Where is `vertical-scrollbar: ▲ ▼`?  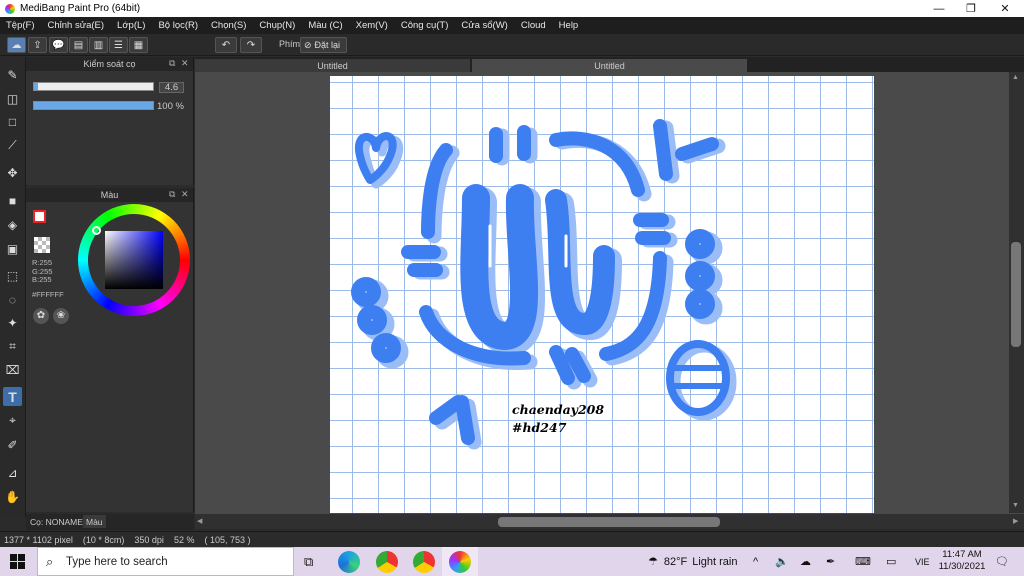
vertical-scrollbar: ▲ ▼ is located at coordinates (1016, 292).